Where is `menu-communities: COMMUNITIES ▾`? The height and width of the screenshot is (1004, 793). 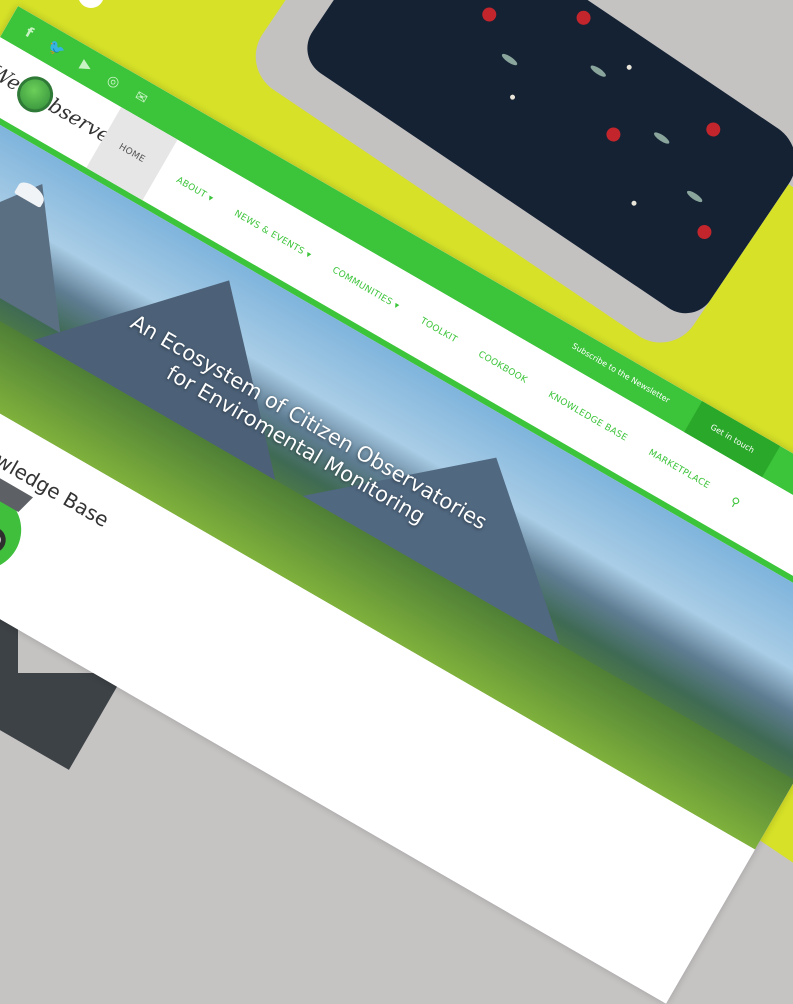
menu-communities: COMMUNITIES ▾ is located at coordinates (365, 288).